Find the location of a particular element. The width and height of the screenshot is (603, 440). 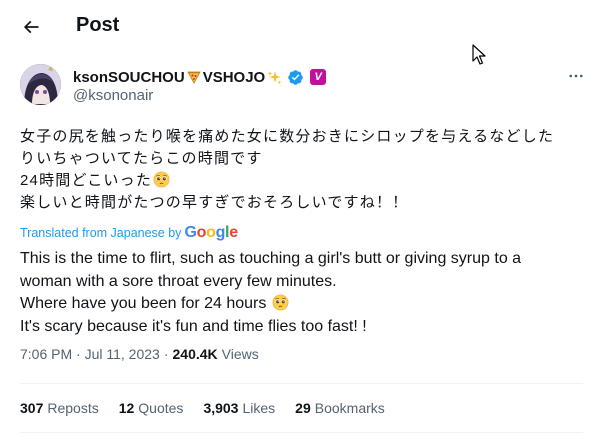

stat-label: Bookmarks is located at coordinates (349, 408).